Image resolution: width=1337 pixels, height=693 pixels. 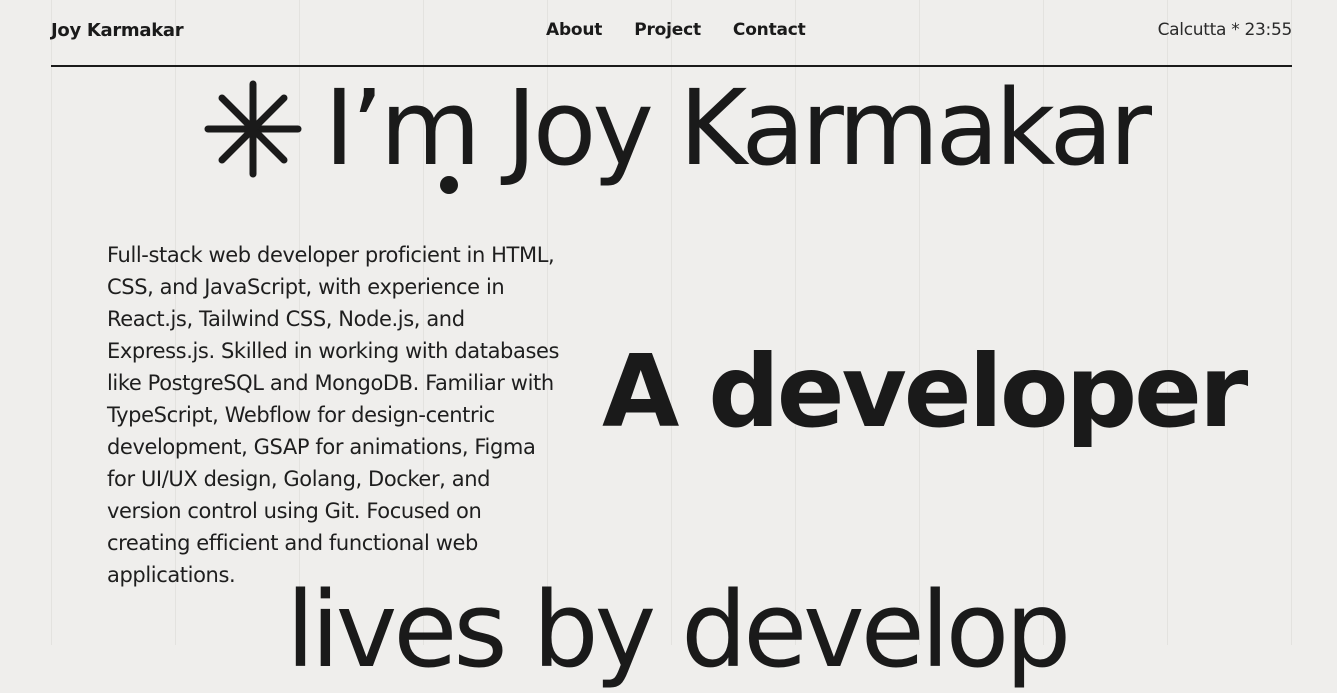 I want to click on location-clock: Calcutta * 23:55, so click(x=1225, y=30).